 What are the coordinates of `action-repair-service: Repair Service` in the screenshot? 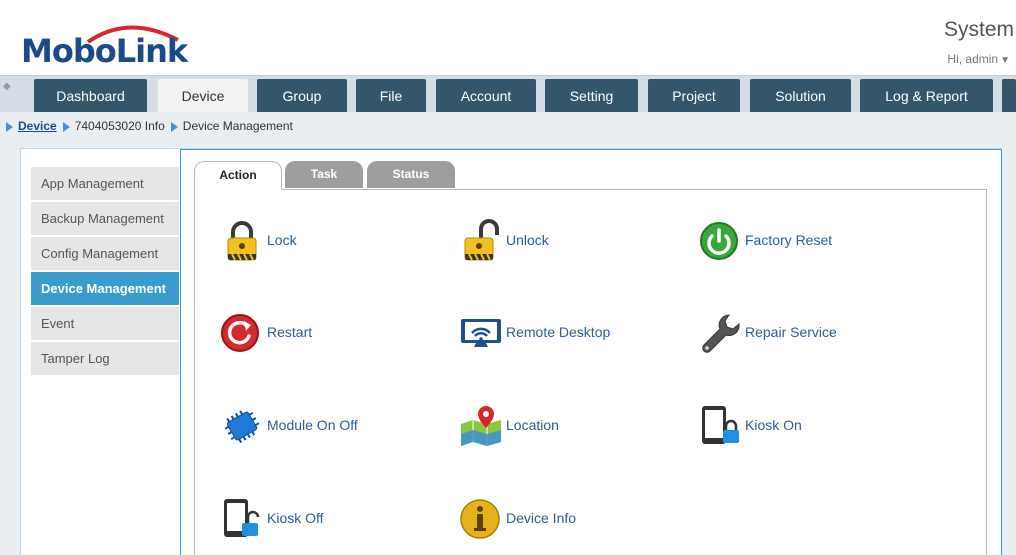 It's located at (778, 333).